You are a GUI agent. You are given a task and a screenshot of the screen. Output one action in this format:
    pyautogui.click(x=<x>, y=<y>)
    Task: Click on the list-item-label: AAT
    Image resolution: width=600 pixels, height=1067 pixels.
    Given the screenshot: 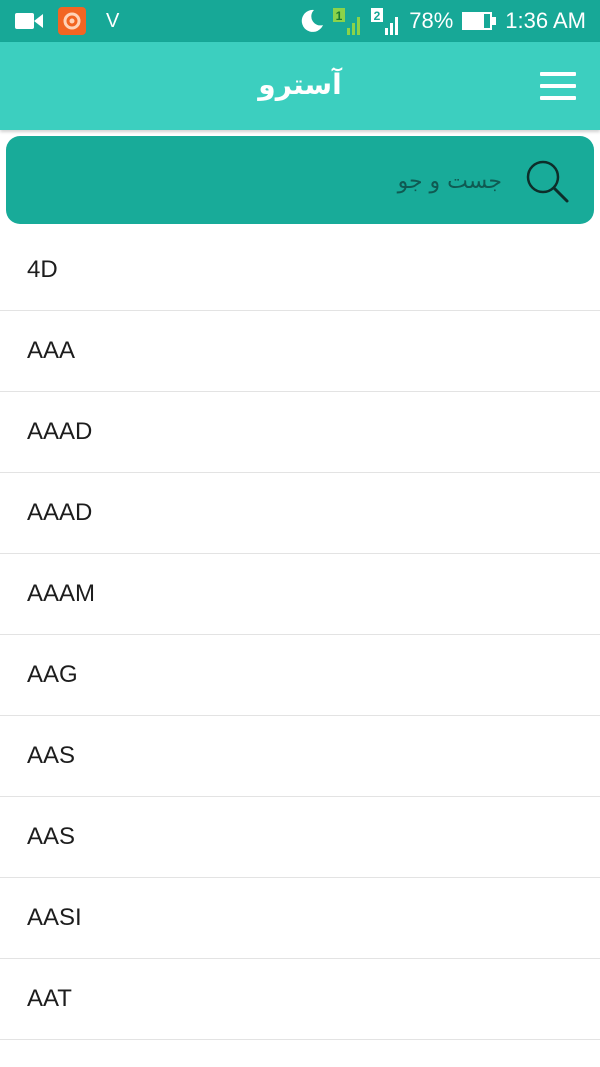 What is the action you would take?
    pyautogui.click(x=49, y=998)
    